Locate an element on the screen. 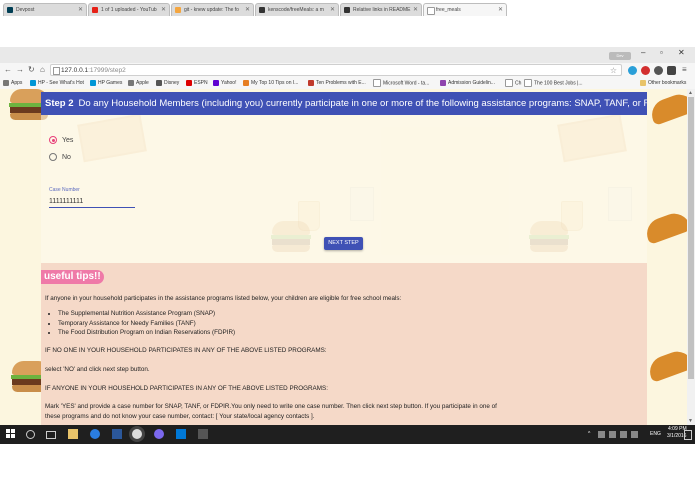 The width and height of the screenshot is (695, 494). bookmark-item: HP Games is located at coordinates (106, 83).